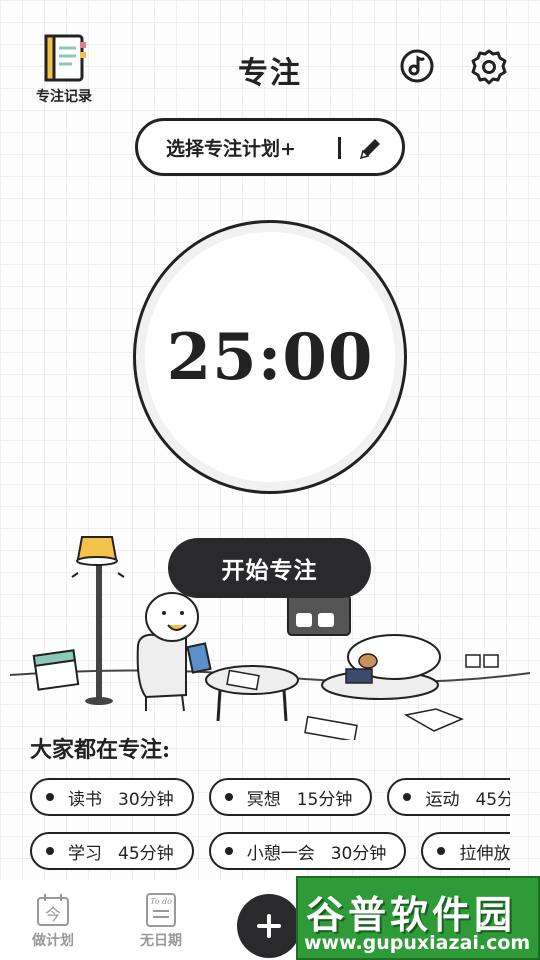  I want to click on settings-button, so click(489, 67).